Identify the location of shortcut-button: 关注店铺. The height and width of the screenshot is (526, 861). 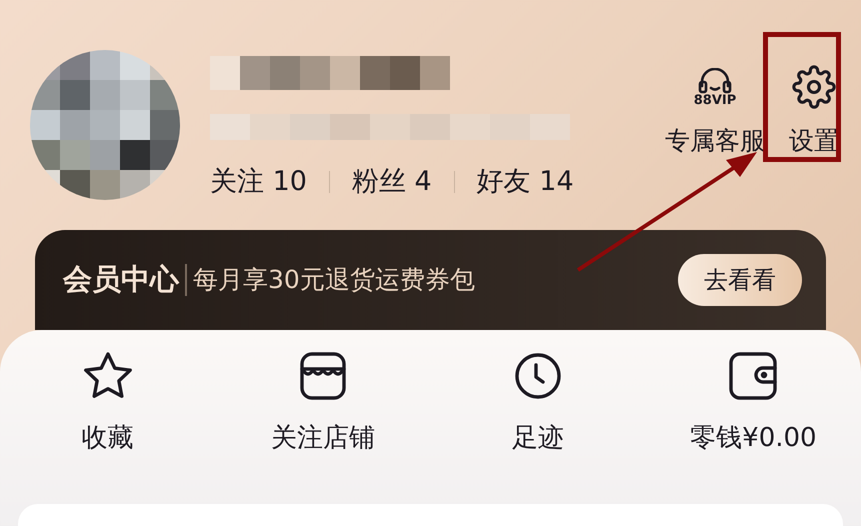
(322, 404).